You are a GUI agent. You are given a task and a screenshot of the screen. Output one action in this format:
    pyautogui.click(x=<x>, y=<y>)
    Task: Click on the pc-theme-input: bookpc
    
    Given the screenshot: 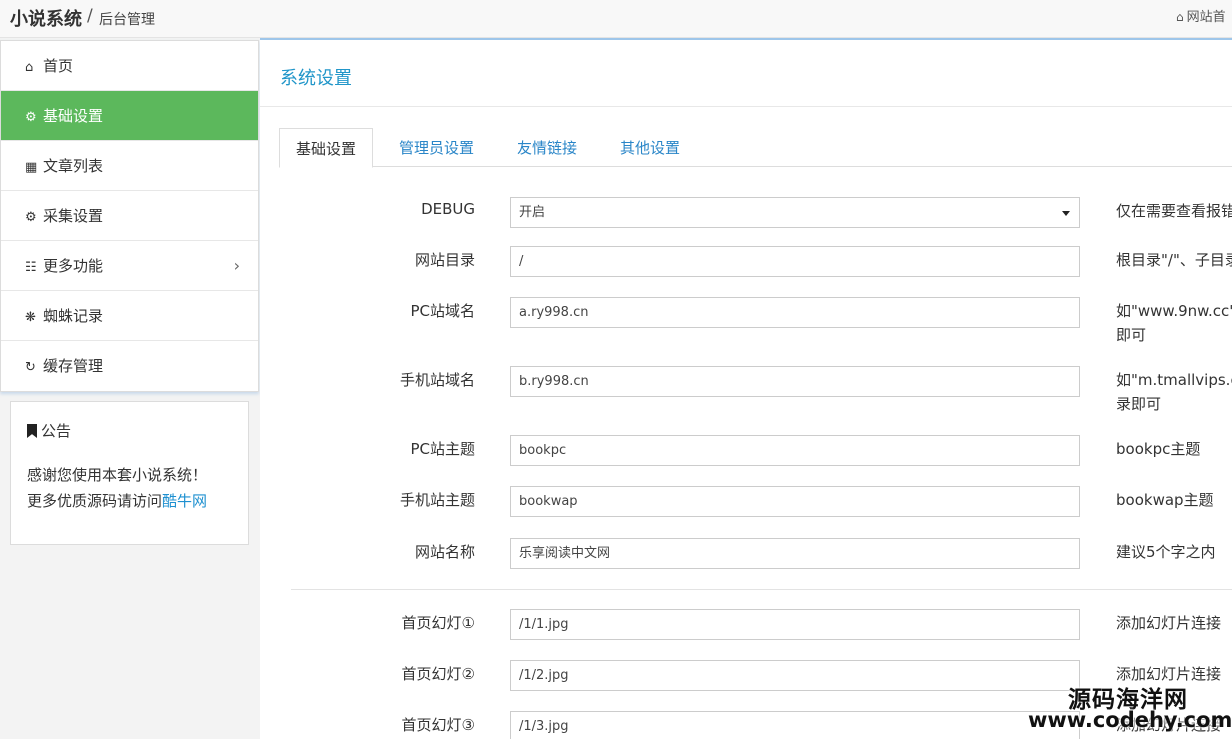 What is the action you would take?
    pyautogui.click(x=795, y=450)
    